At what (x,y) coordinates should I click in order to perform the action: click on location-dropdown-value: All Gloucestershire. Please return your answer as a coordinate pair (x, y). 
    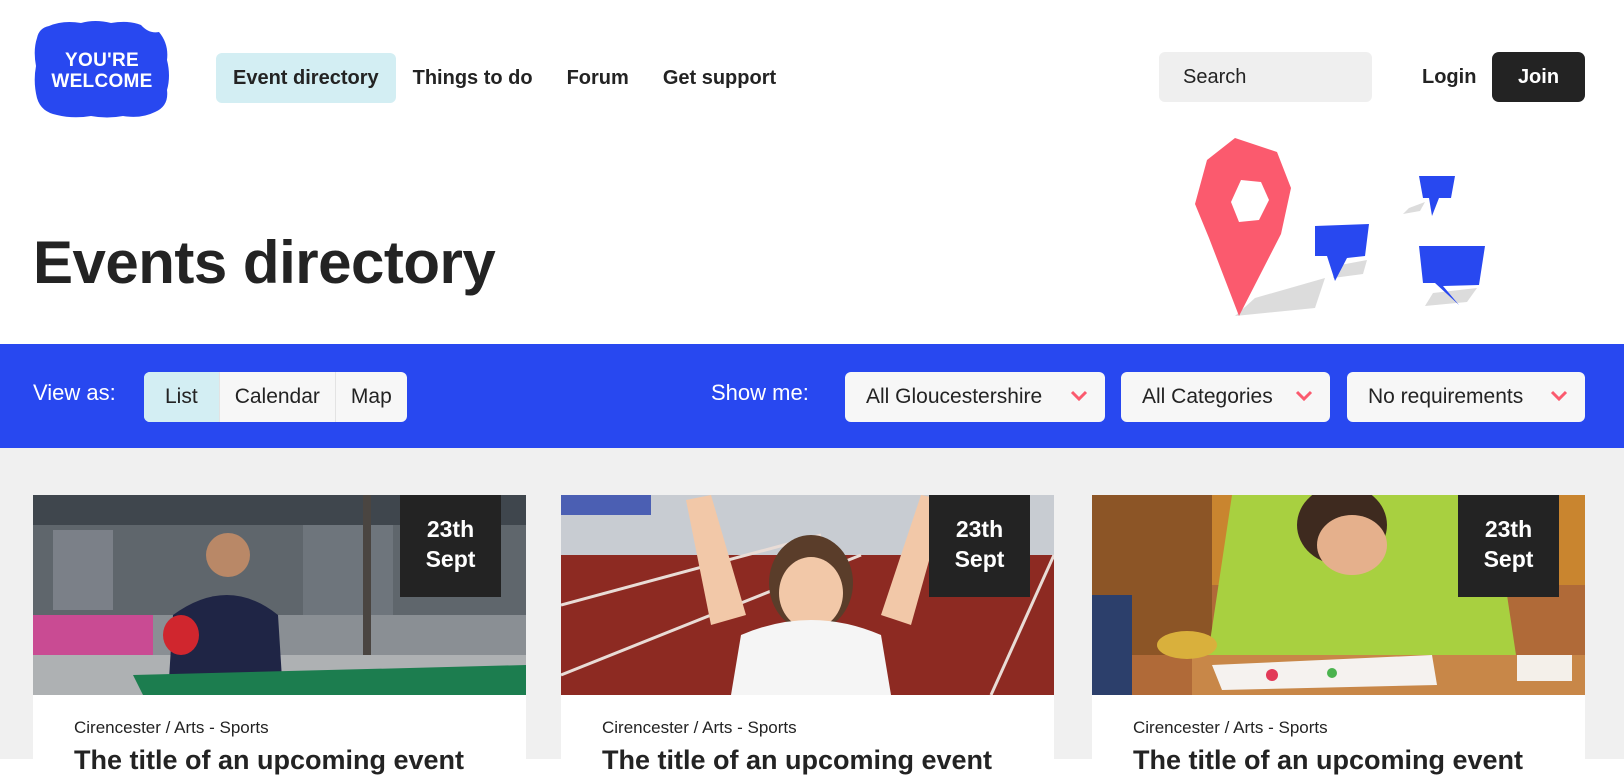
    Looking at the image, I should click on (954, 396).